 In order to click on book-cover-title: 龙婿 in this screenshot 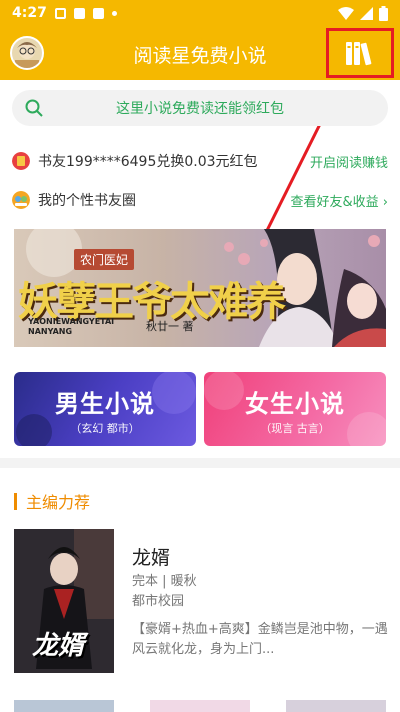, I will do `click(58, 646)`.